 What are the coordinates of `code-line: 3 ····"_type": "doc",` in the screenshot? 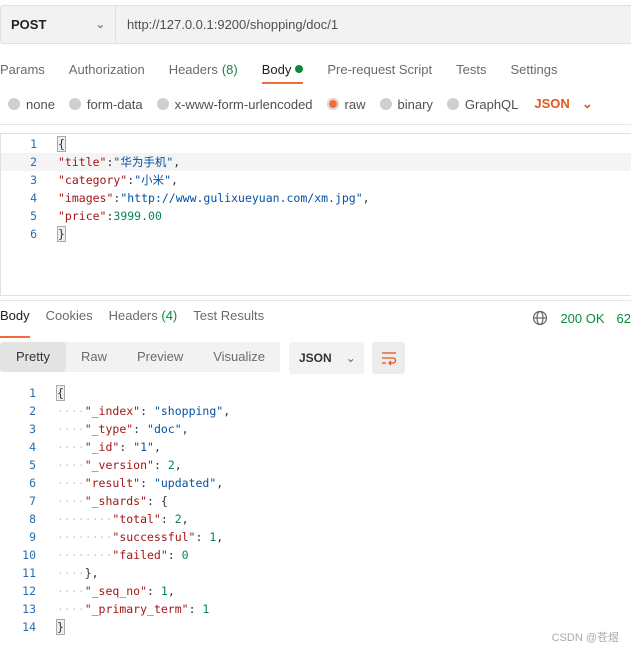 It's located at (315, 429).